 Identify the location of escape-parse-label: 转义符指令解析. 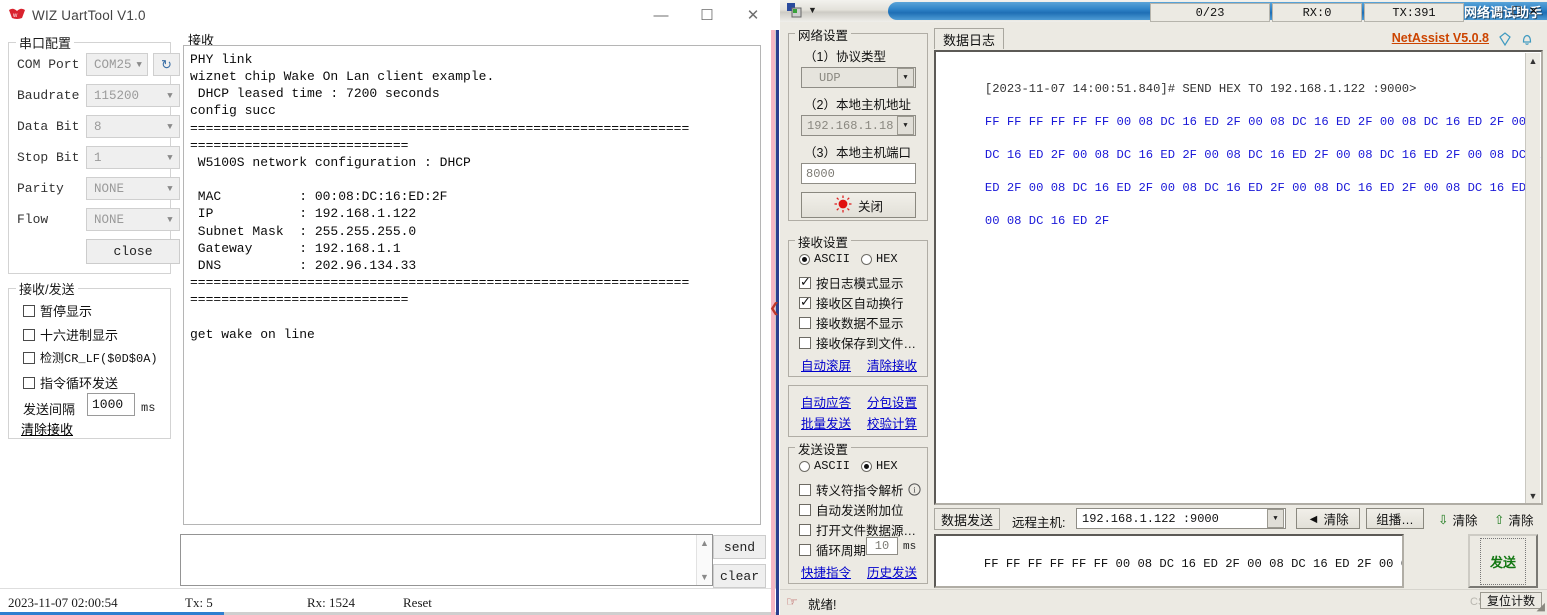
(860, 491).